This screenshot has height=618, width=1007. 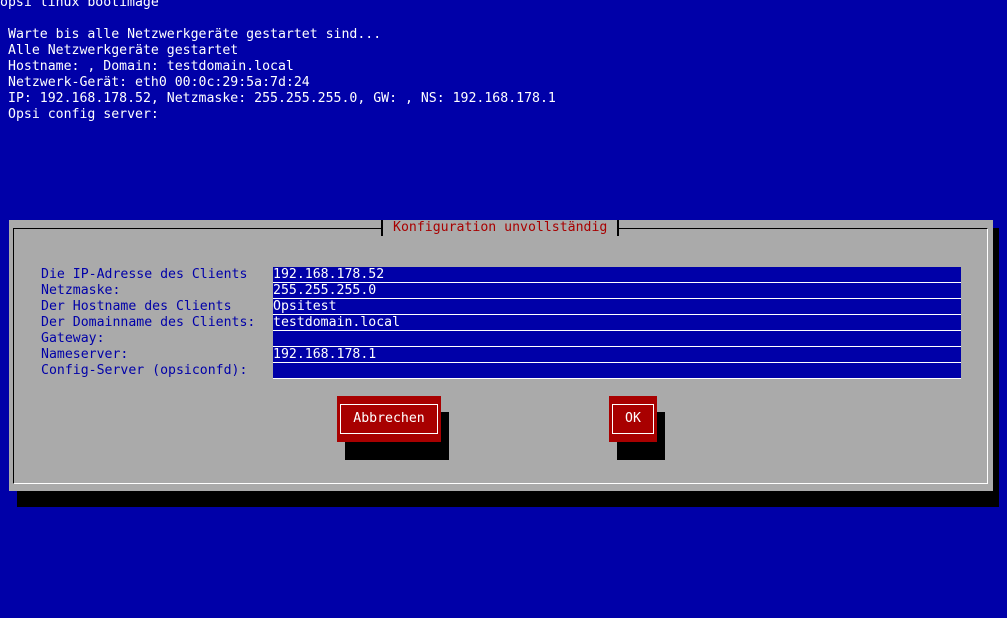 I want to click on cancel-button: Abbrechen, so click(x=389, y=419).